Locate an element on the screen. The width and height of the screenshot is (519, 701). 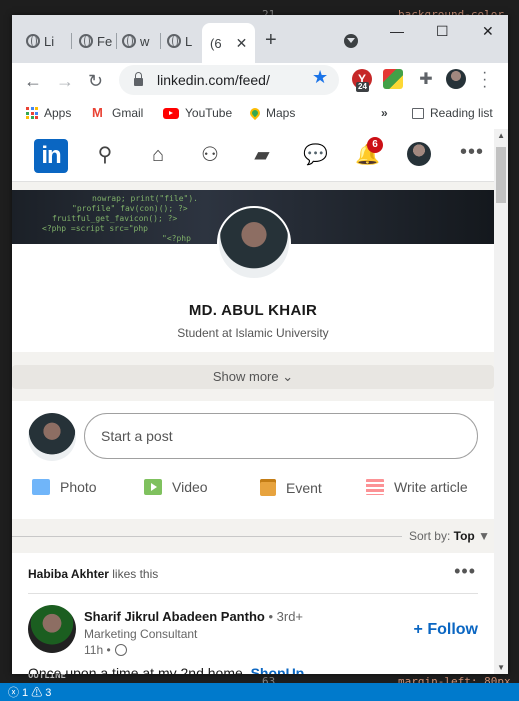
social-context: Habiba Akhter likes this is located at coordinates (93, 574).